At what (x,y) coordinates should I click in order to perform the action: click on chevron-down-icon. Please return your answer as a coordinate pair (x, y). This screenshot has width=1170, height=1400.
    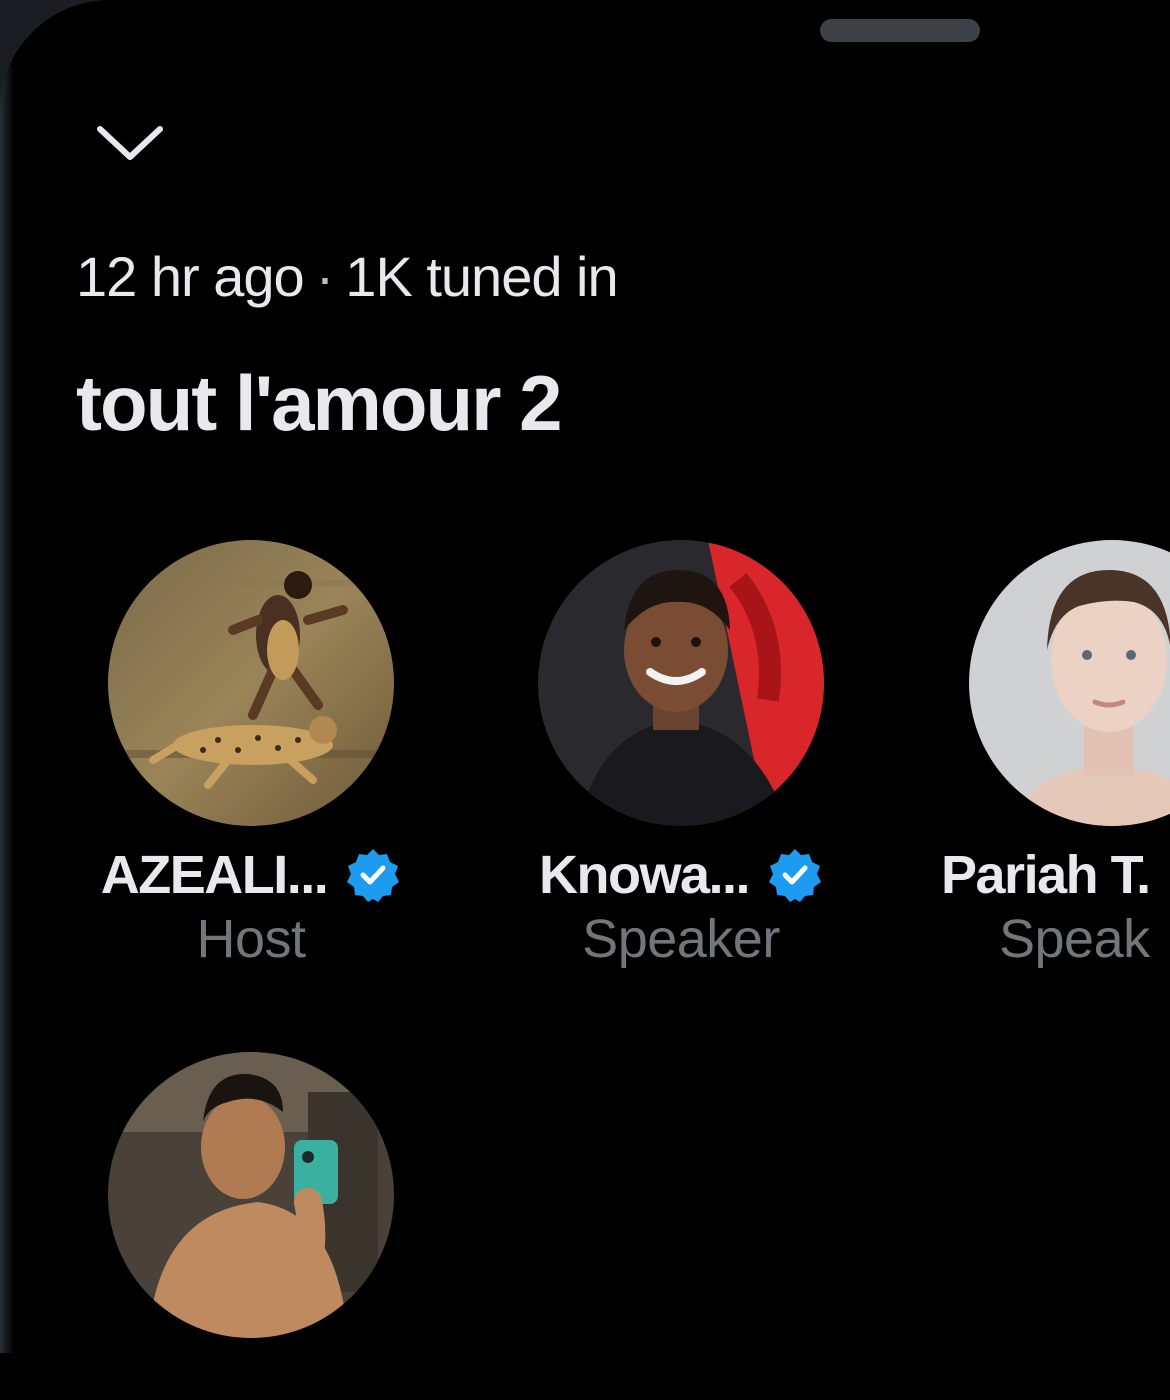
    Looking at the image, I should click on (130, 142).